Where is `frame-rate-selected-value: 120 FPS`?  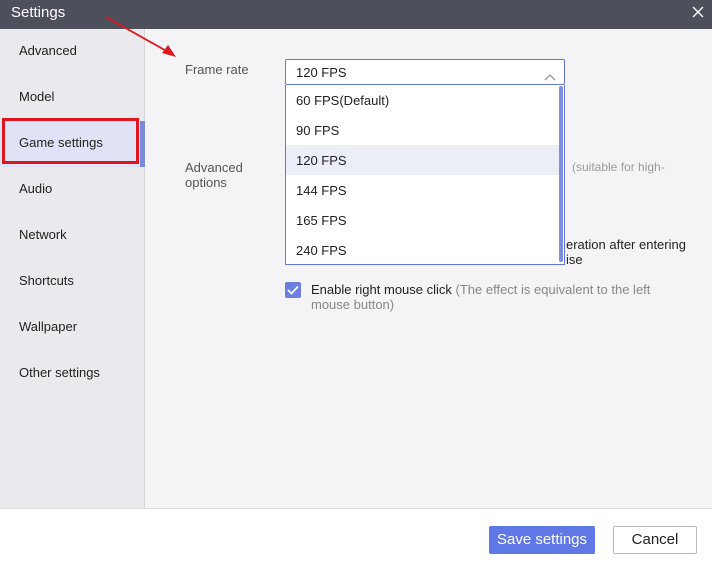 frame-rate-selected-value: 120 FPS is located at coordinates (321, 72).